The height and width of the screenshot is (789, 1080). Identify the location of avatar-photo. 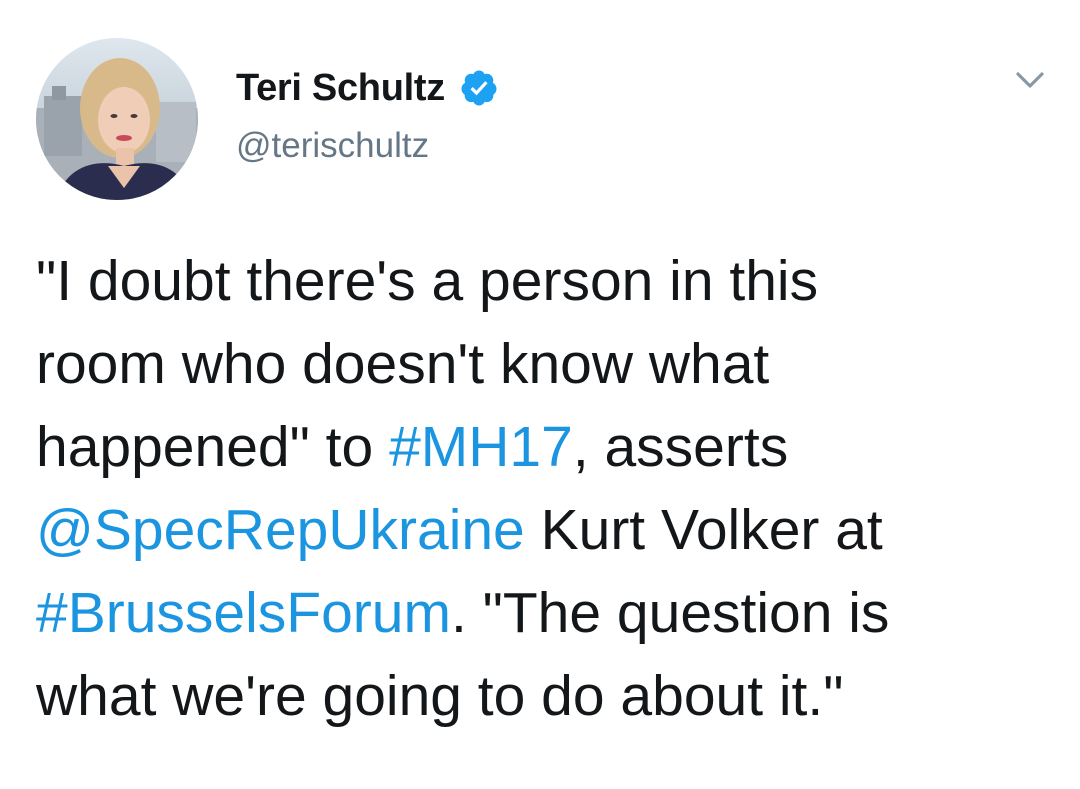
(117, 129).